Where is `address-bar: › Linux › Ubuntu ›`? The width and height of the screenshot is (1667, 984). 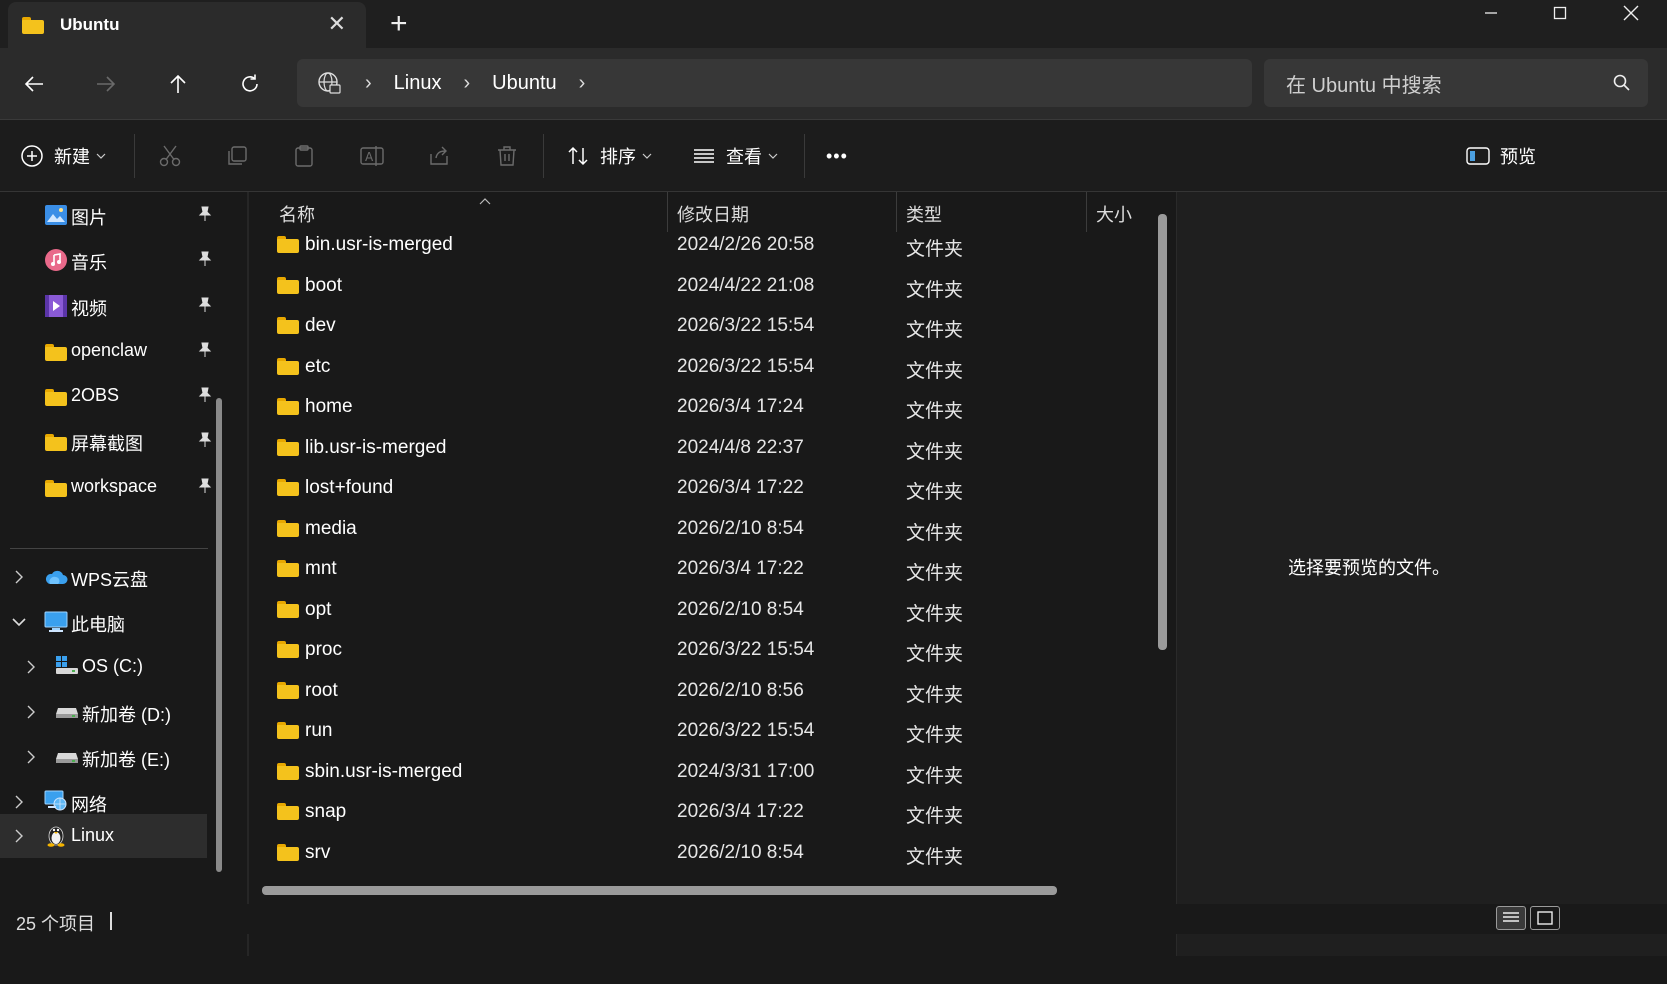
address-bar: › Linux › Ubuntu › is located at coordinates (774, 83).